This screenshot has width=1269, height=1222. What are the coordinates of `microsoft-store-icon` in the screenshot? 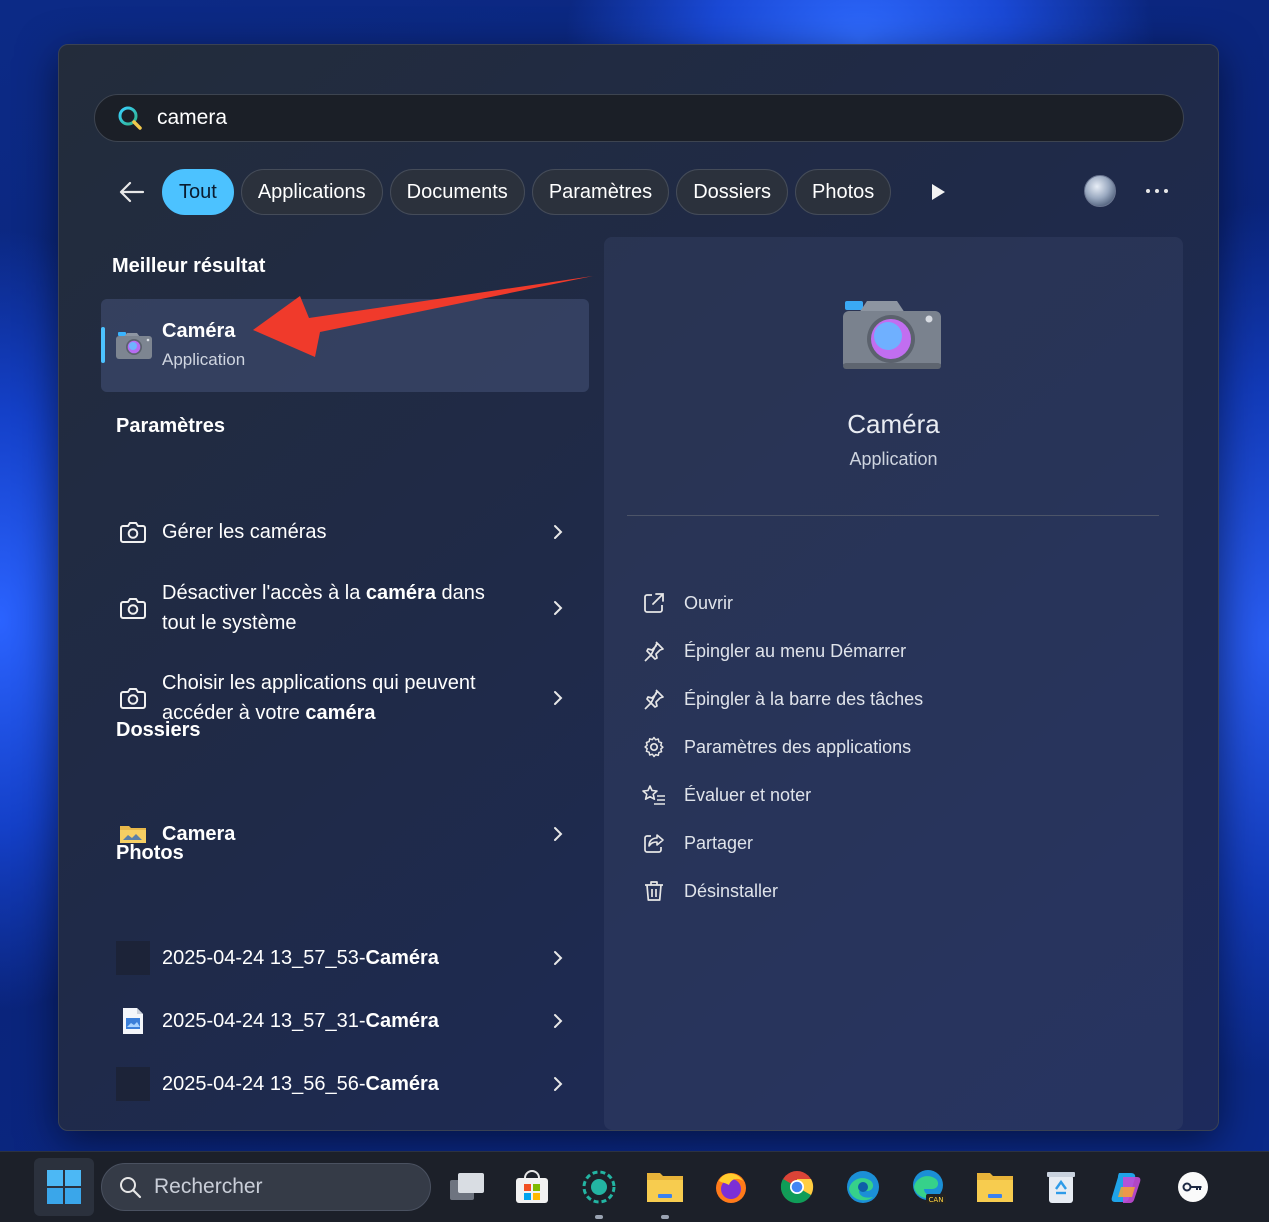 It's located at (532, 1187).